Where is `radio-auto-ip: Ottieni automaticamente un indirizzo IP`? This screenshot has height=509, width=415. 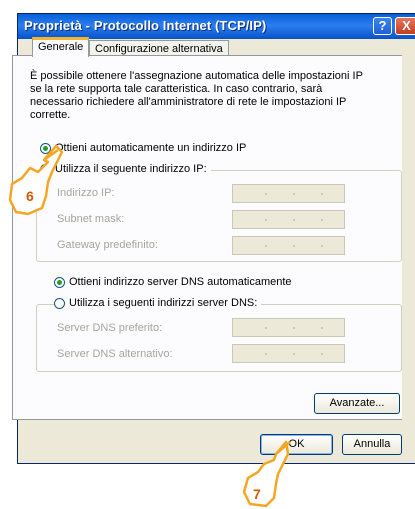 radio-auto-ip: Ottieni automaticamente un indirizzo IP is located at coordinates (143, 148).